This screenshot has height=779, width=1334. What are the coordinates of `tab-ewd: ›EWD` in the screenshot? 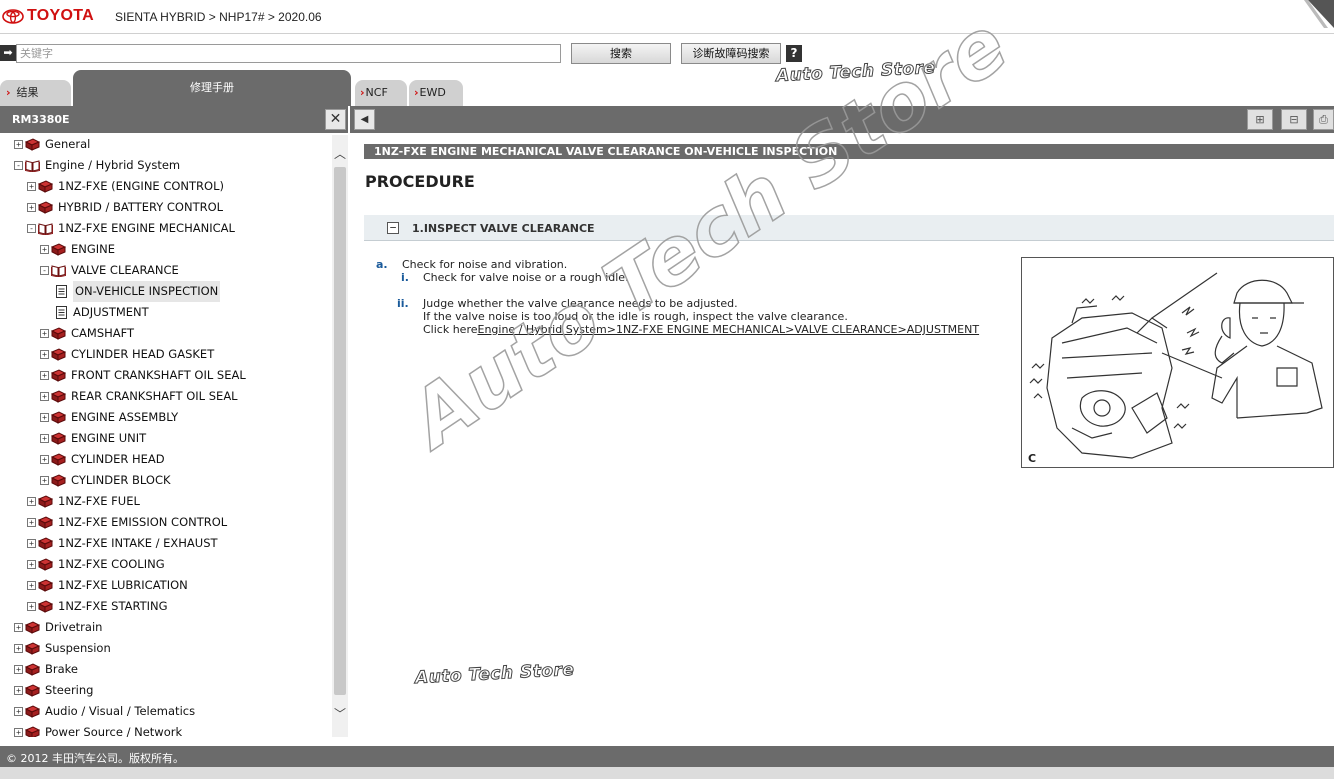 It's located at (436, 93).